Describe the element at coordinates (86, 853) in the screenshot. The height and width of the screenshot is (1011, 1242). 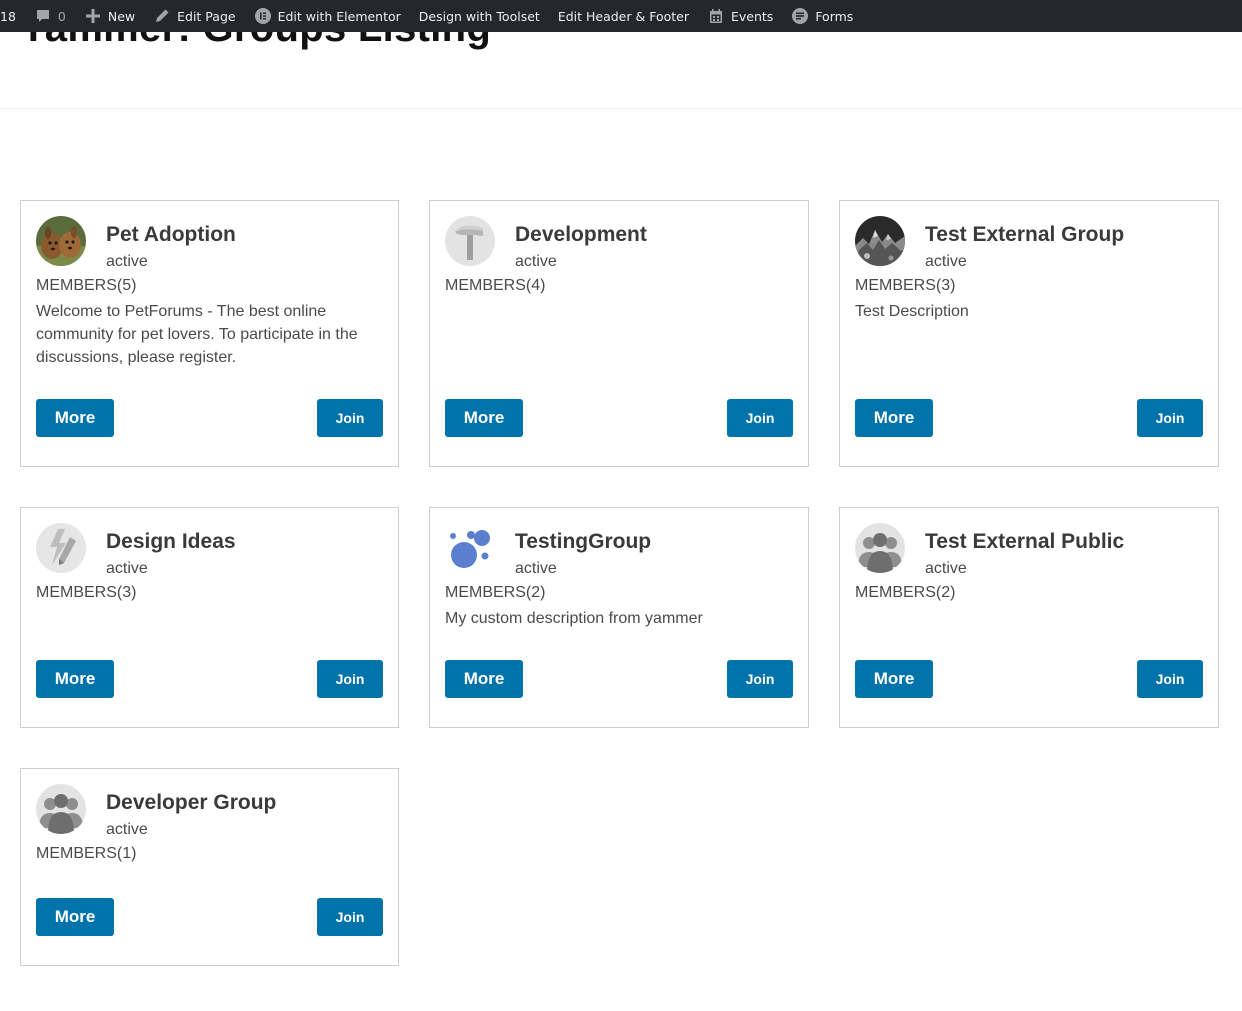
I see `group-members-count: MEMBERS(1)` at that location.